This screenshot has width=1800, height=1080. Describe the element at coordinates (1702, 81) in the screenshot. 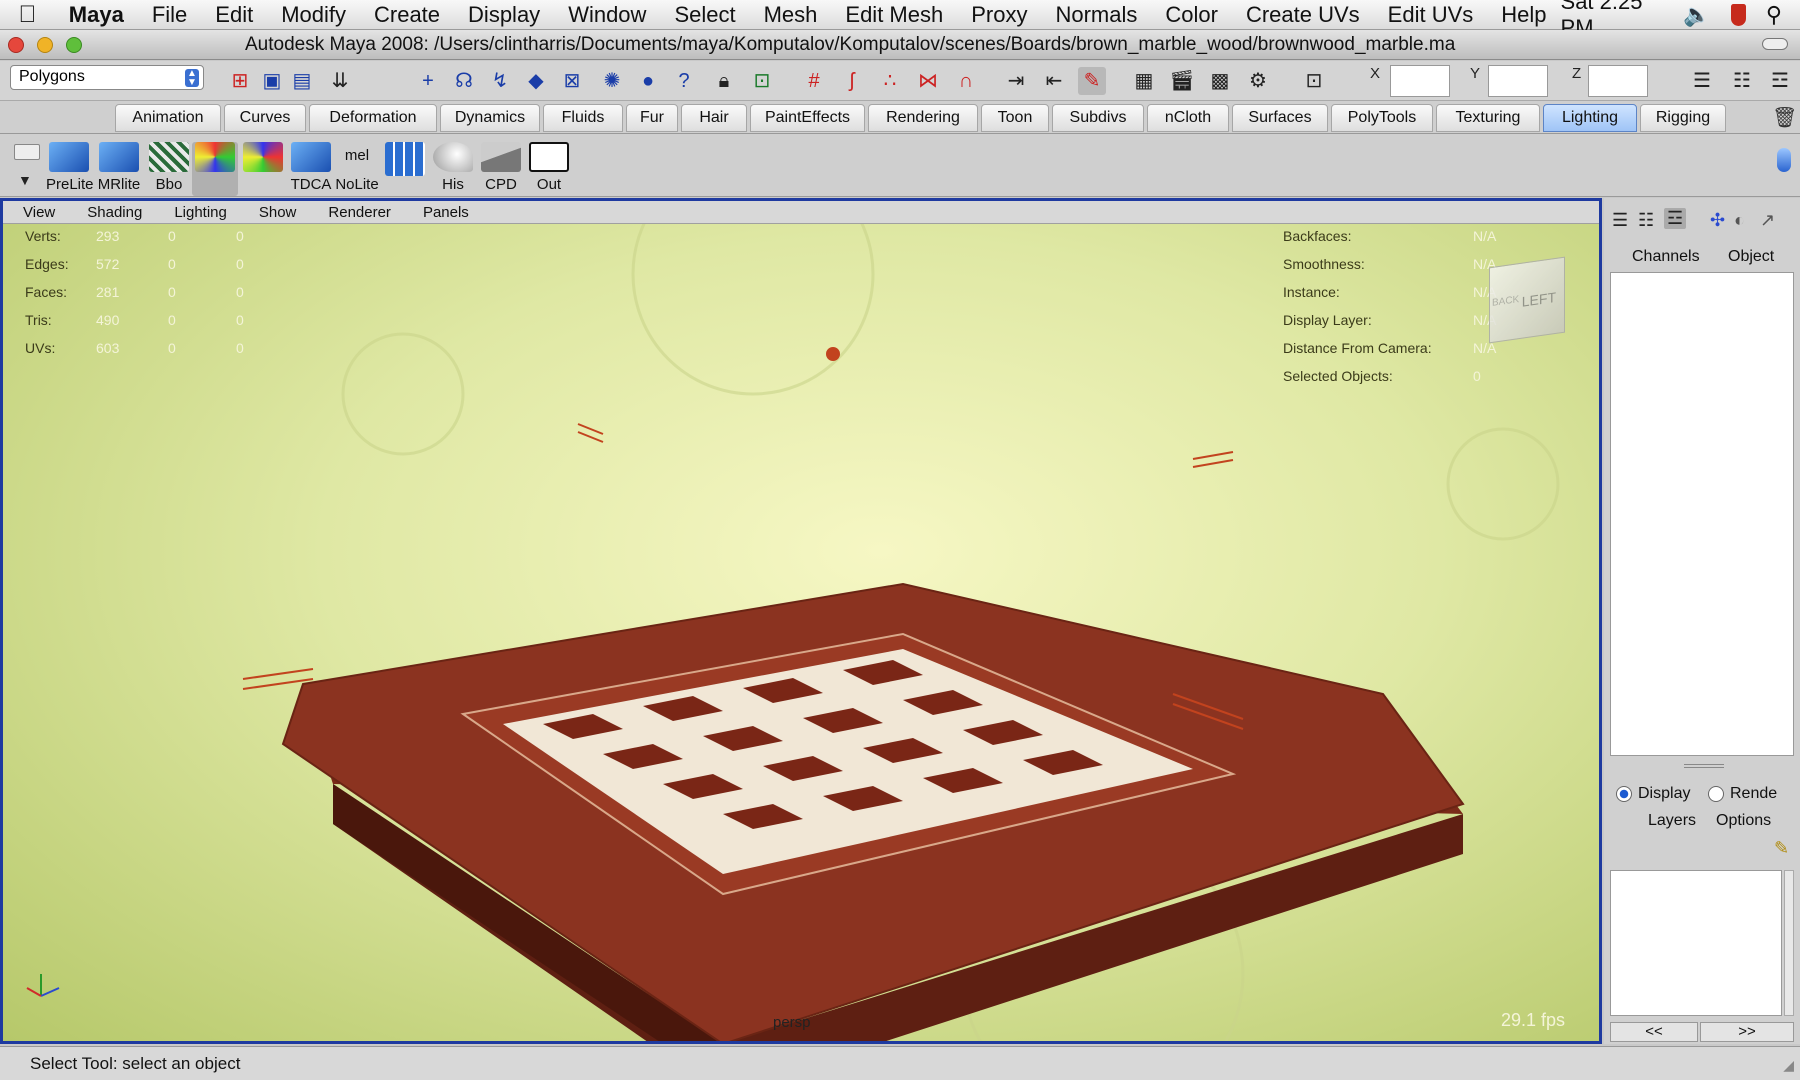

I see `show-attribute-editor-icon: ☰` at that location.